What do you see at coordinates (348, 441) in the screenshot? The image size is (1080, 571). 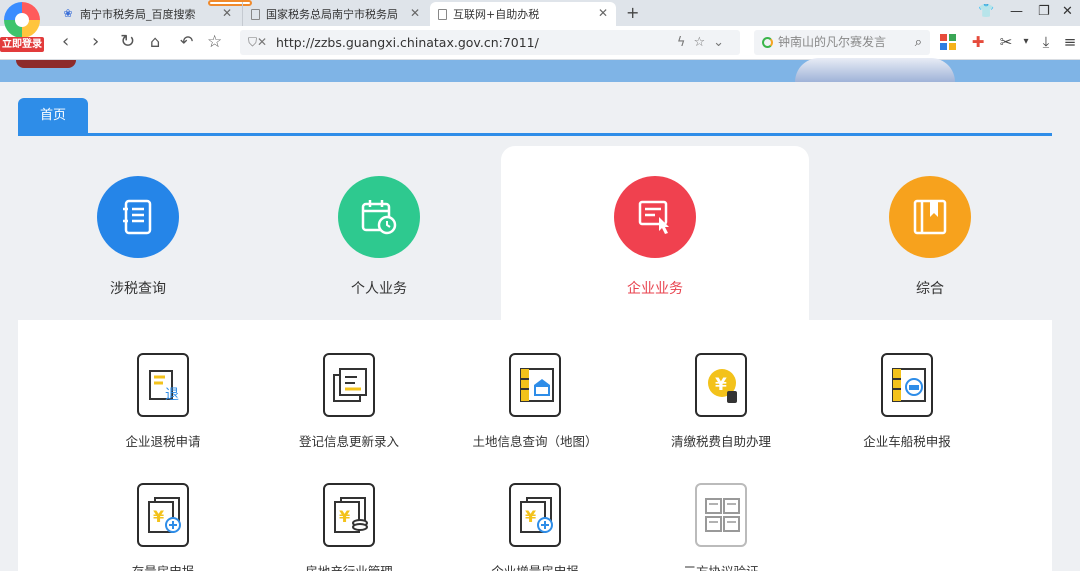 I see `service-label: 登记信息更新录入` at bounding box center [348, 441].